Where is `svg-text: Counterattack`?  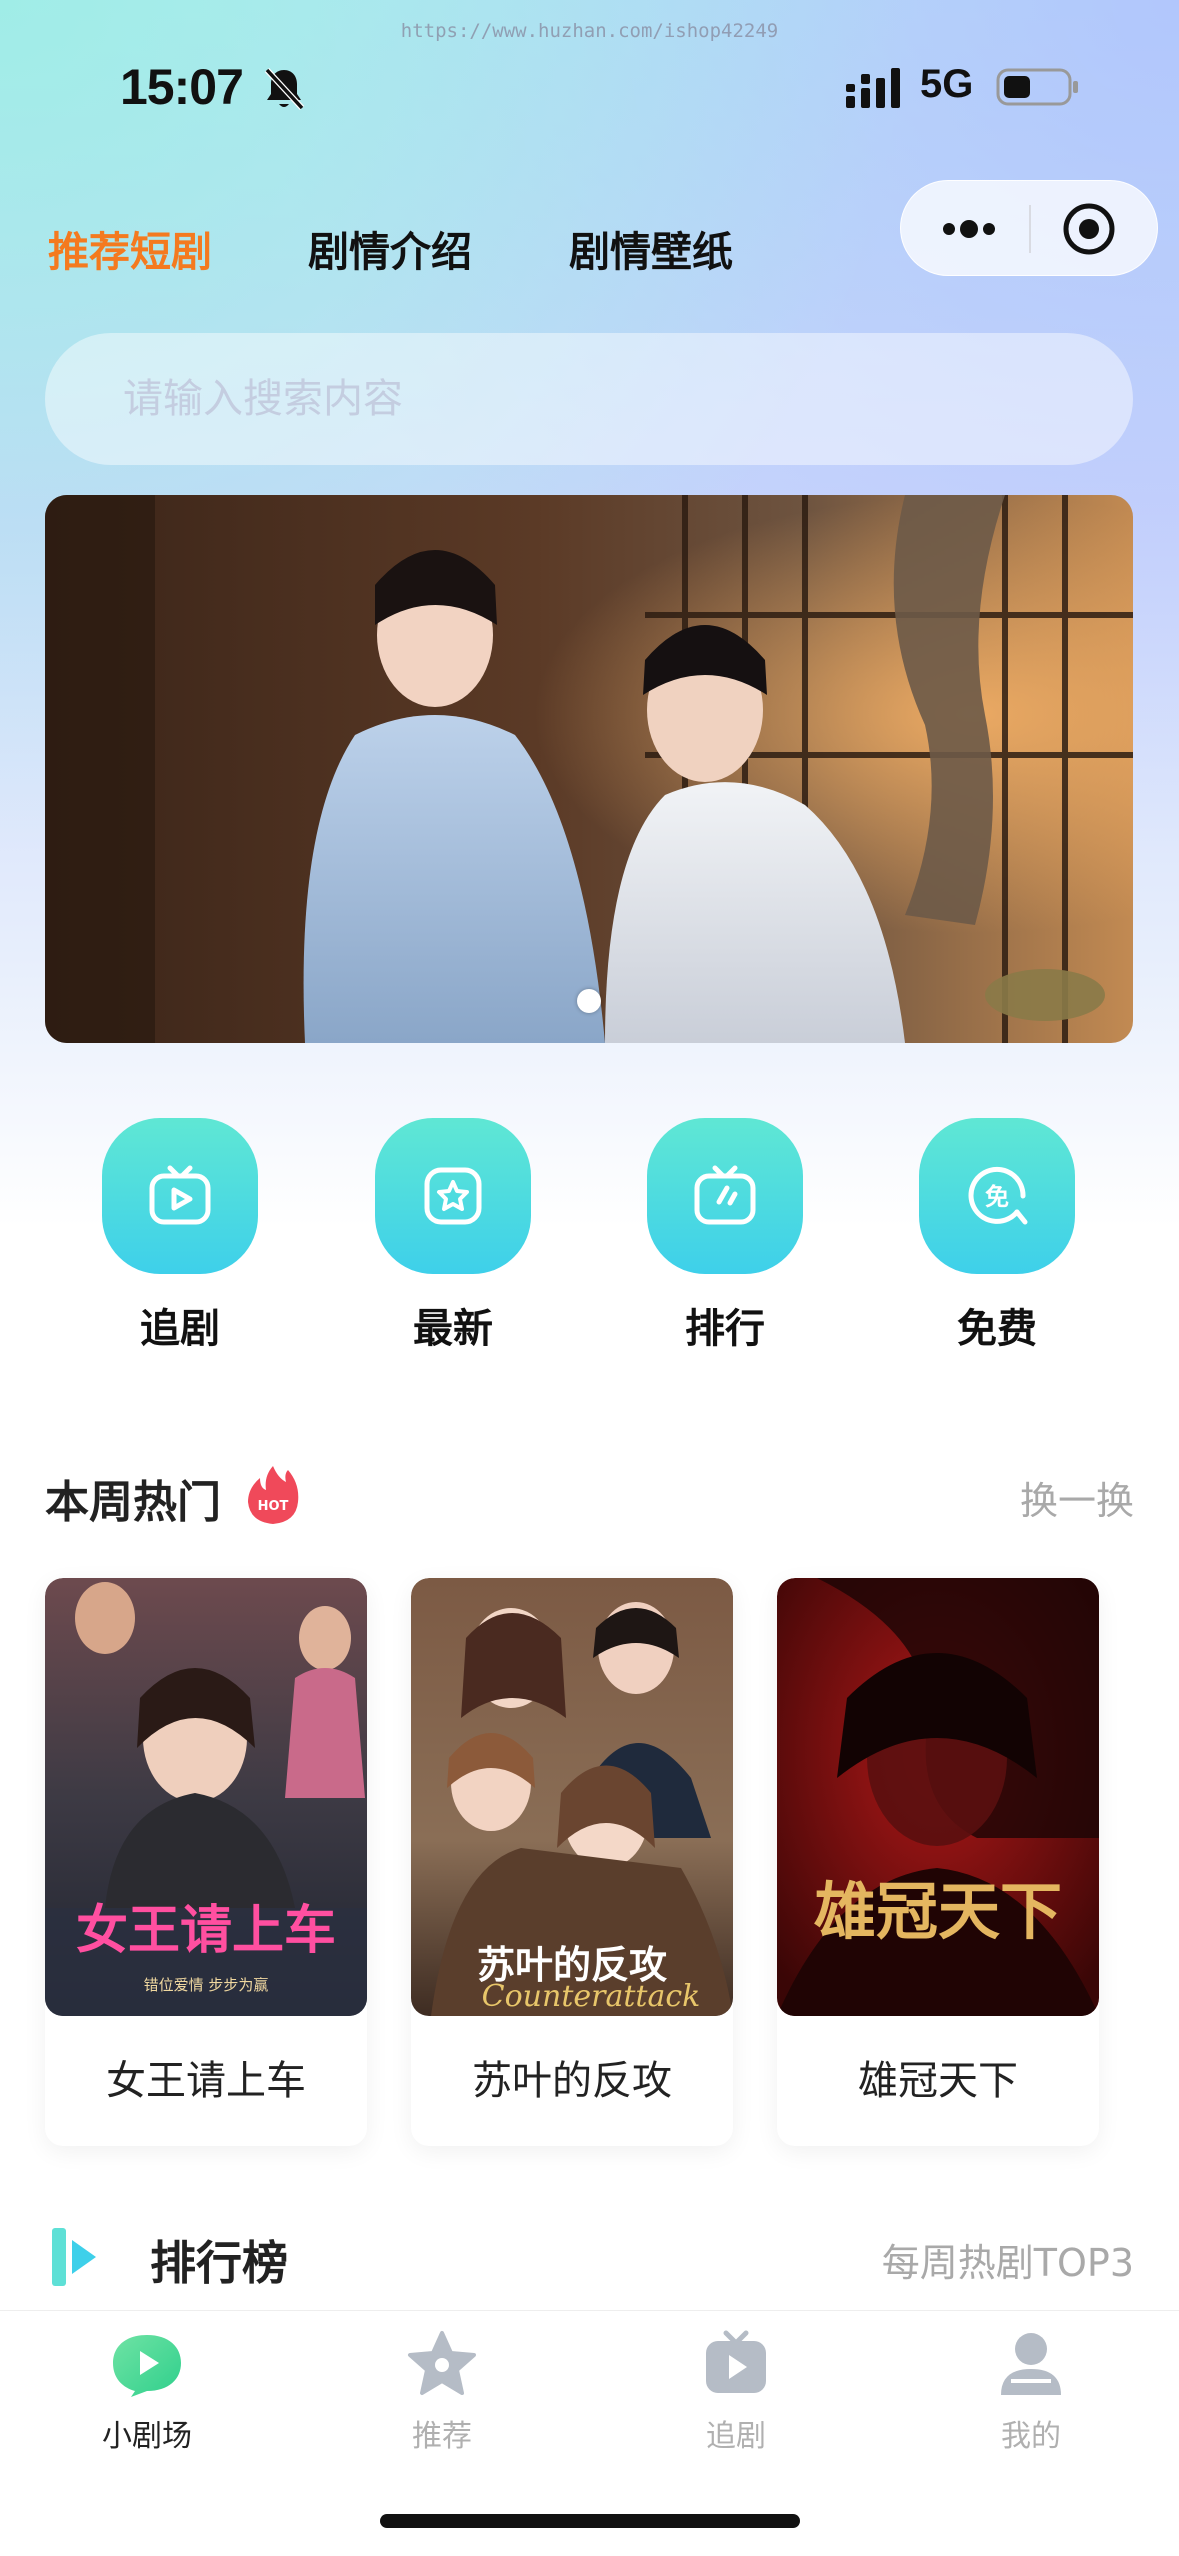
svg-text: Counterattack is located at coordinates (591, 1996).